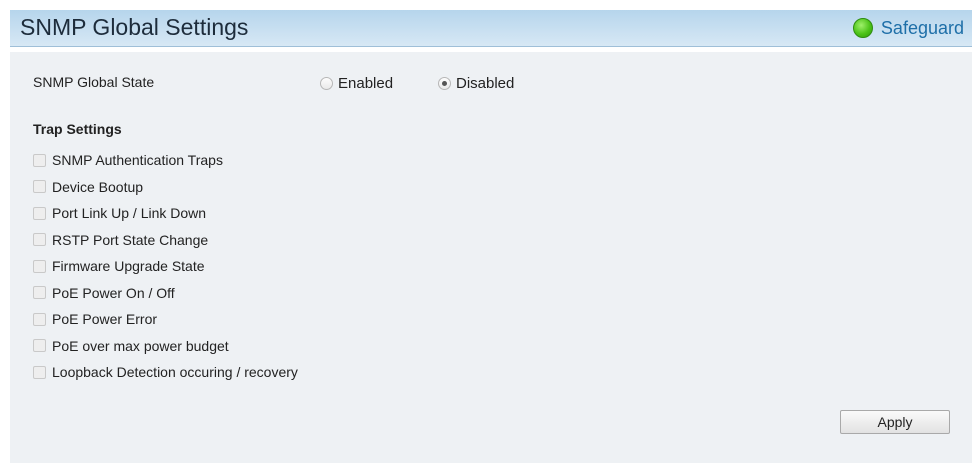 Image resolution: width=972 pixels, height=463 pixels. Describe the element at coordinates (39, 319) in the screenshot. I see `checkbox-poe-power-error` at that location.